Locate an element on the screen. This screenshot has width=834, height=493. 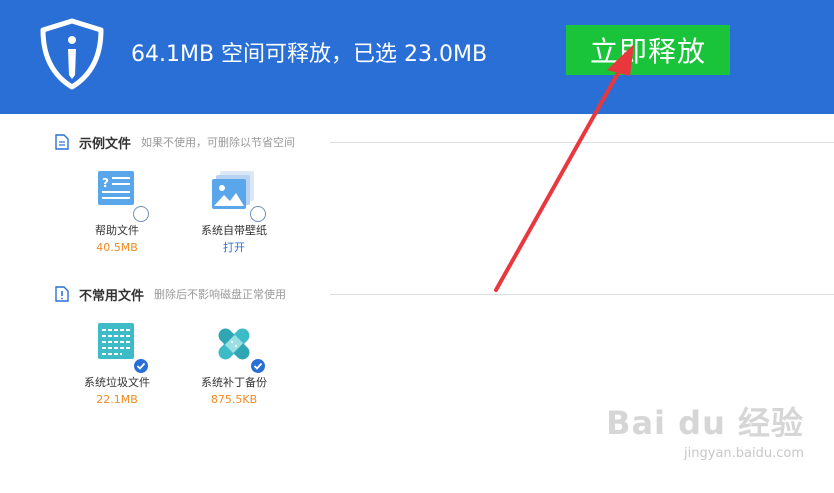
watermark-logo: Bai du 经验 is located at coordinates (705, 423).